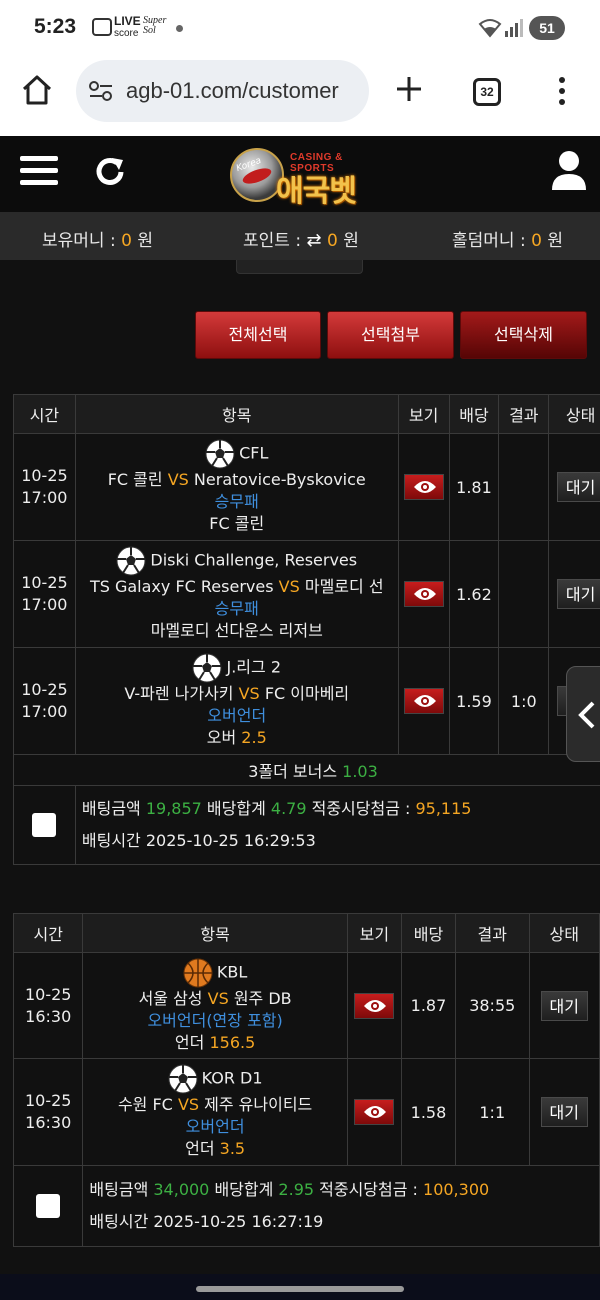 The image size is (600, 1300). What do you see at coordinates (37, 90) in the screenshot?
I see `home-icon` at bounding box center [37, 90].